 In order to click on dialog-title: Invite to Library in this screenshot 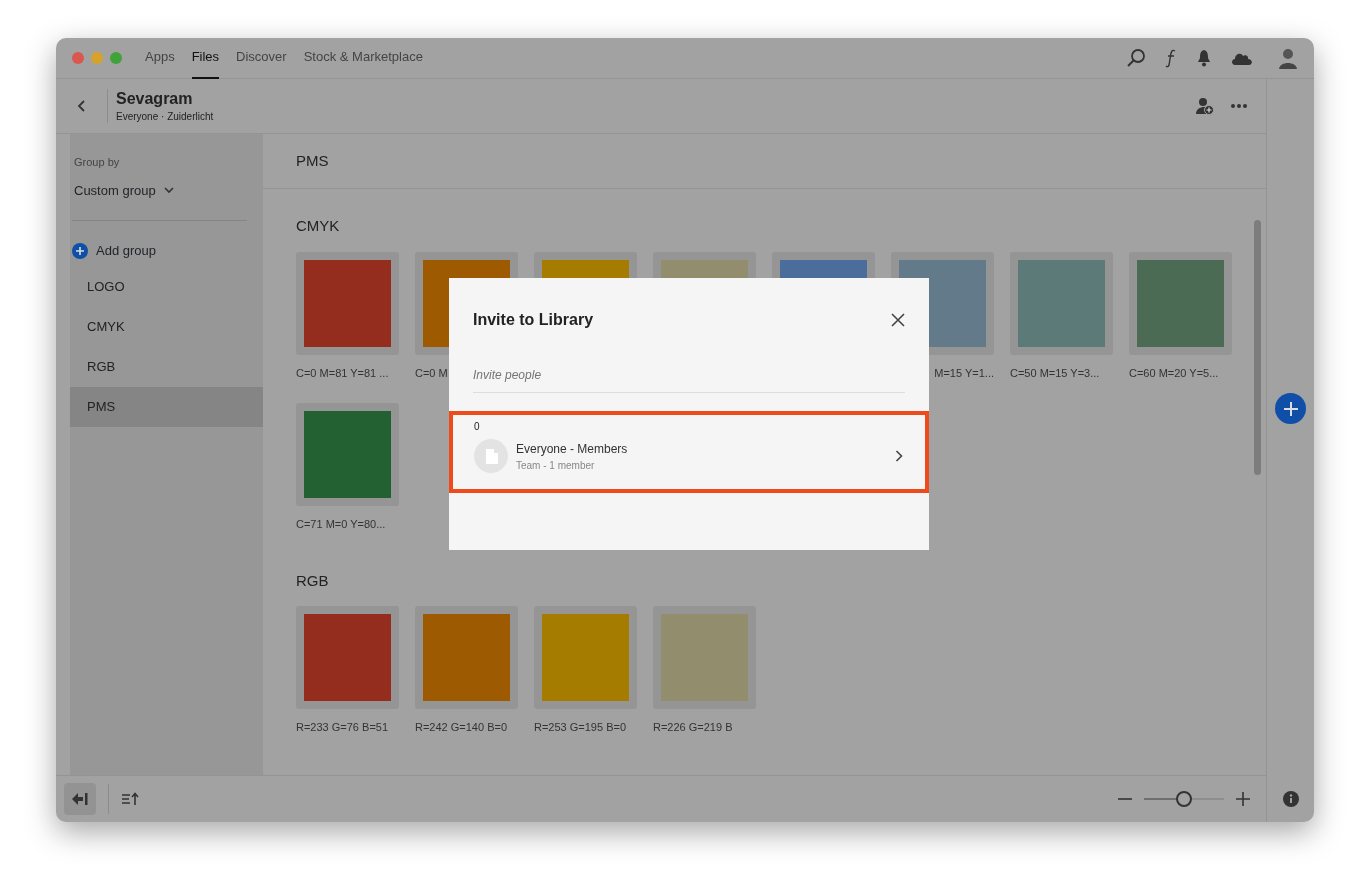, I will do `click(533, 320)`.